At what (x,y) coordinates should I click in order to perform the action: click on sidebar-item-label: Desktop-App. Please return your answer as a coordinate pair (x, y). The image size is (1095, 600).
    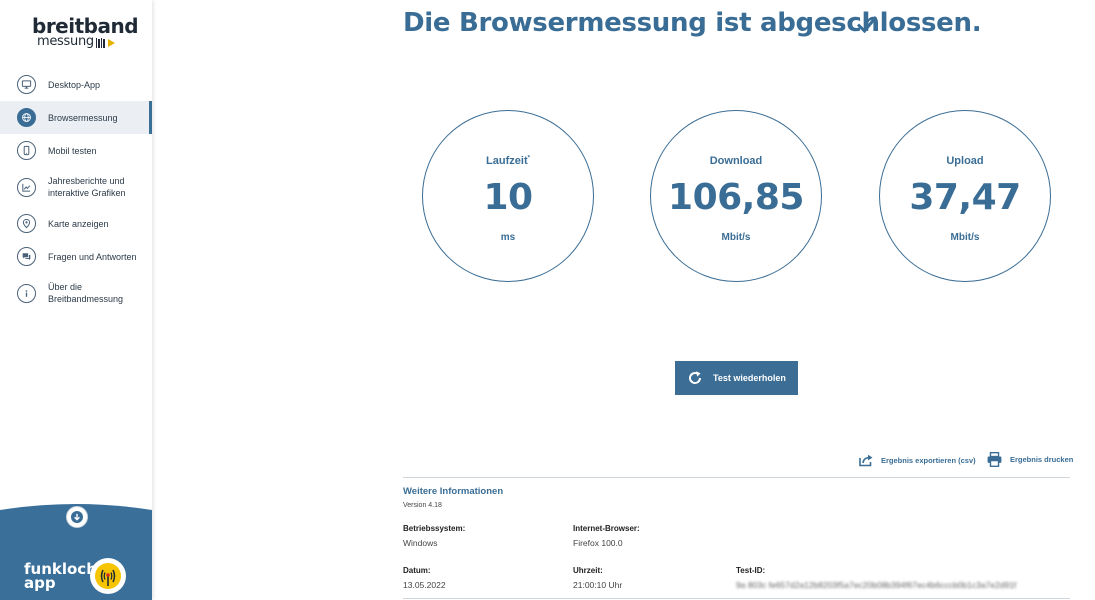
    Looking at the image, I should click on (74, 84).